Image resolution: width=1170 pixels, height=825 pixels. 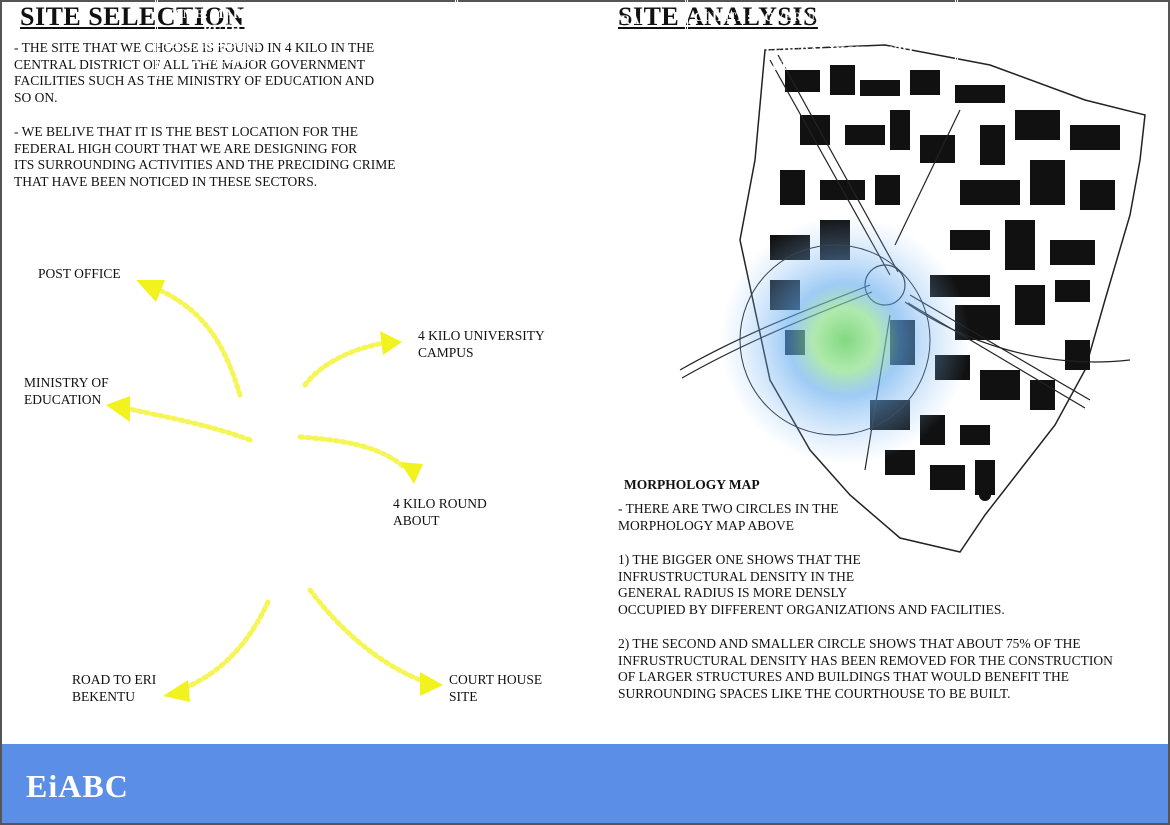 I want to click on context-arrows-diagram, so click(x=274, y=491).